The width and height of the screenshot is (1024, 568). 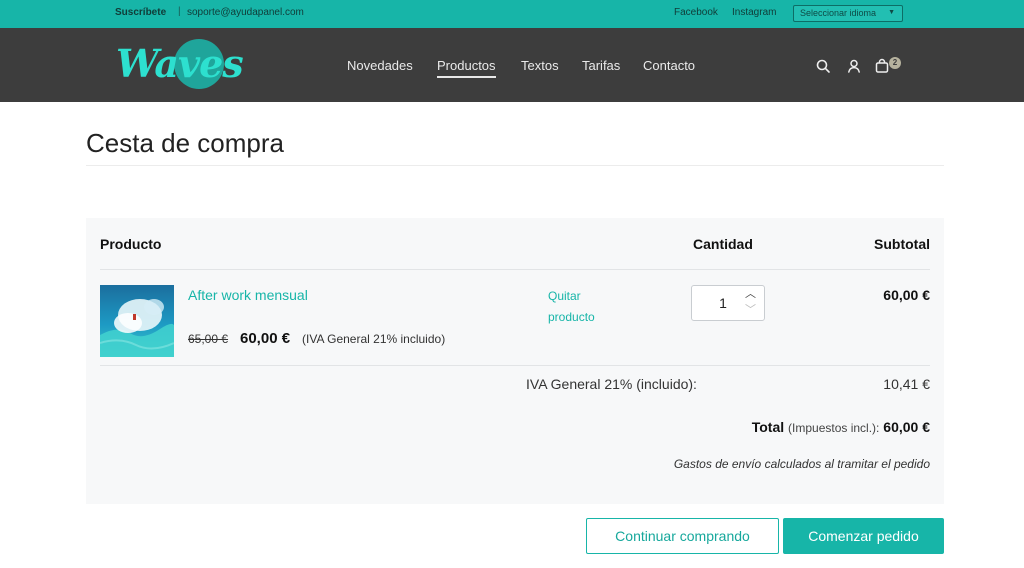 I want to click on tax-included-note: (IVA General 21% incluido), so click(x=374, y=339).